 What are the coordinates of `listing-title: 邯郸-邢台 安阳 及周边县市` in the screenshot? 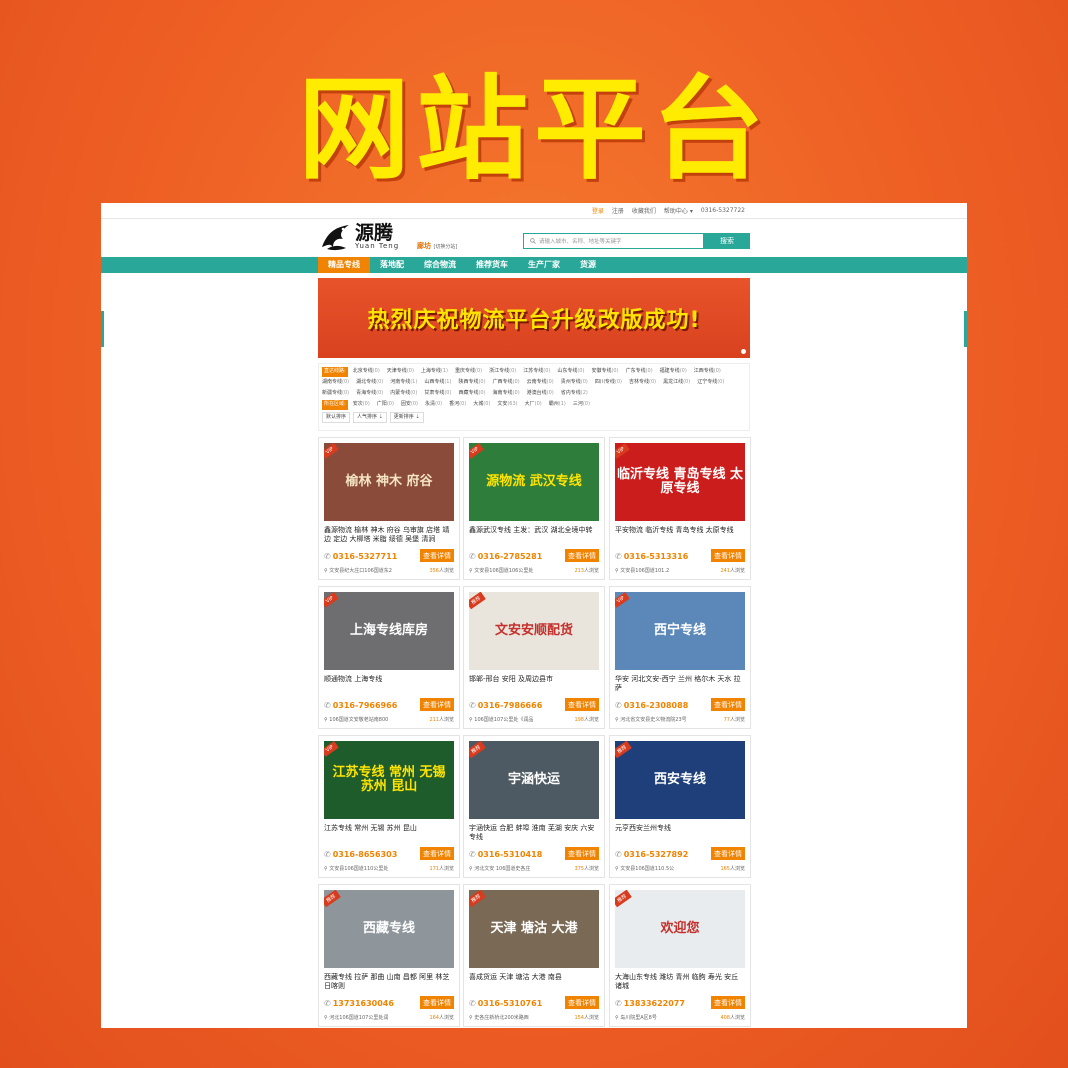 It's located at (535, 685).